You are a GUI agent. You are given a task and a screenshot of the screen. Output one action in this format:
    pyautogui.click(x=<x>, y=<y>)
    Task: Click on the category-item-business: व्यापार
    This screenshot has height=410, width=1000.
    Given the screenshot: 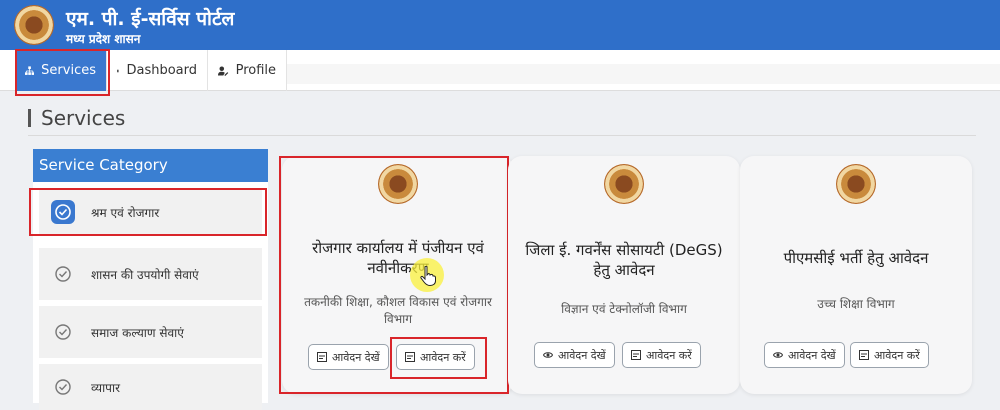 What is the action you would take?
    pyautogui.click(x=150, y=387)
    